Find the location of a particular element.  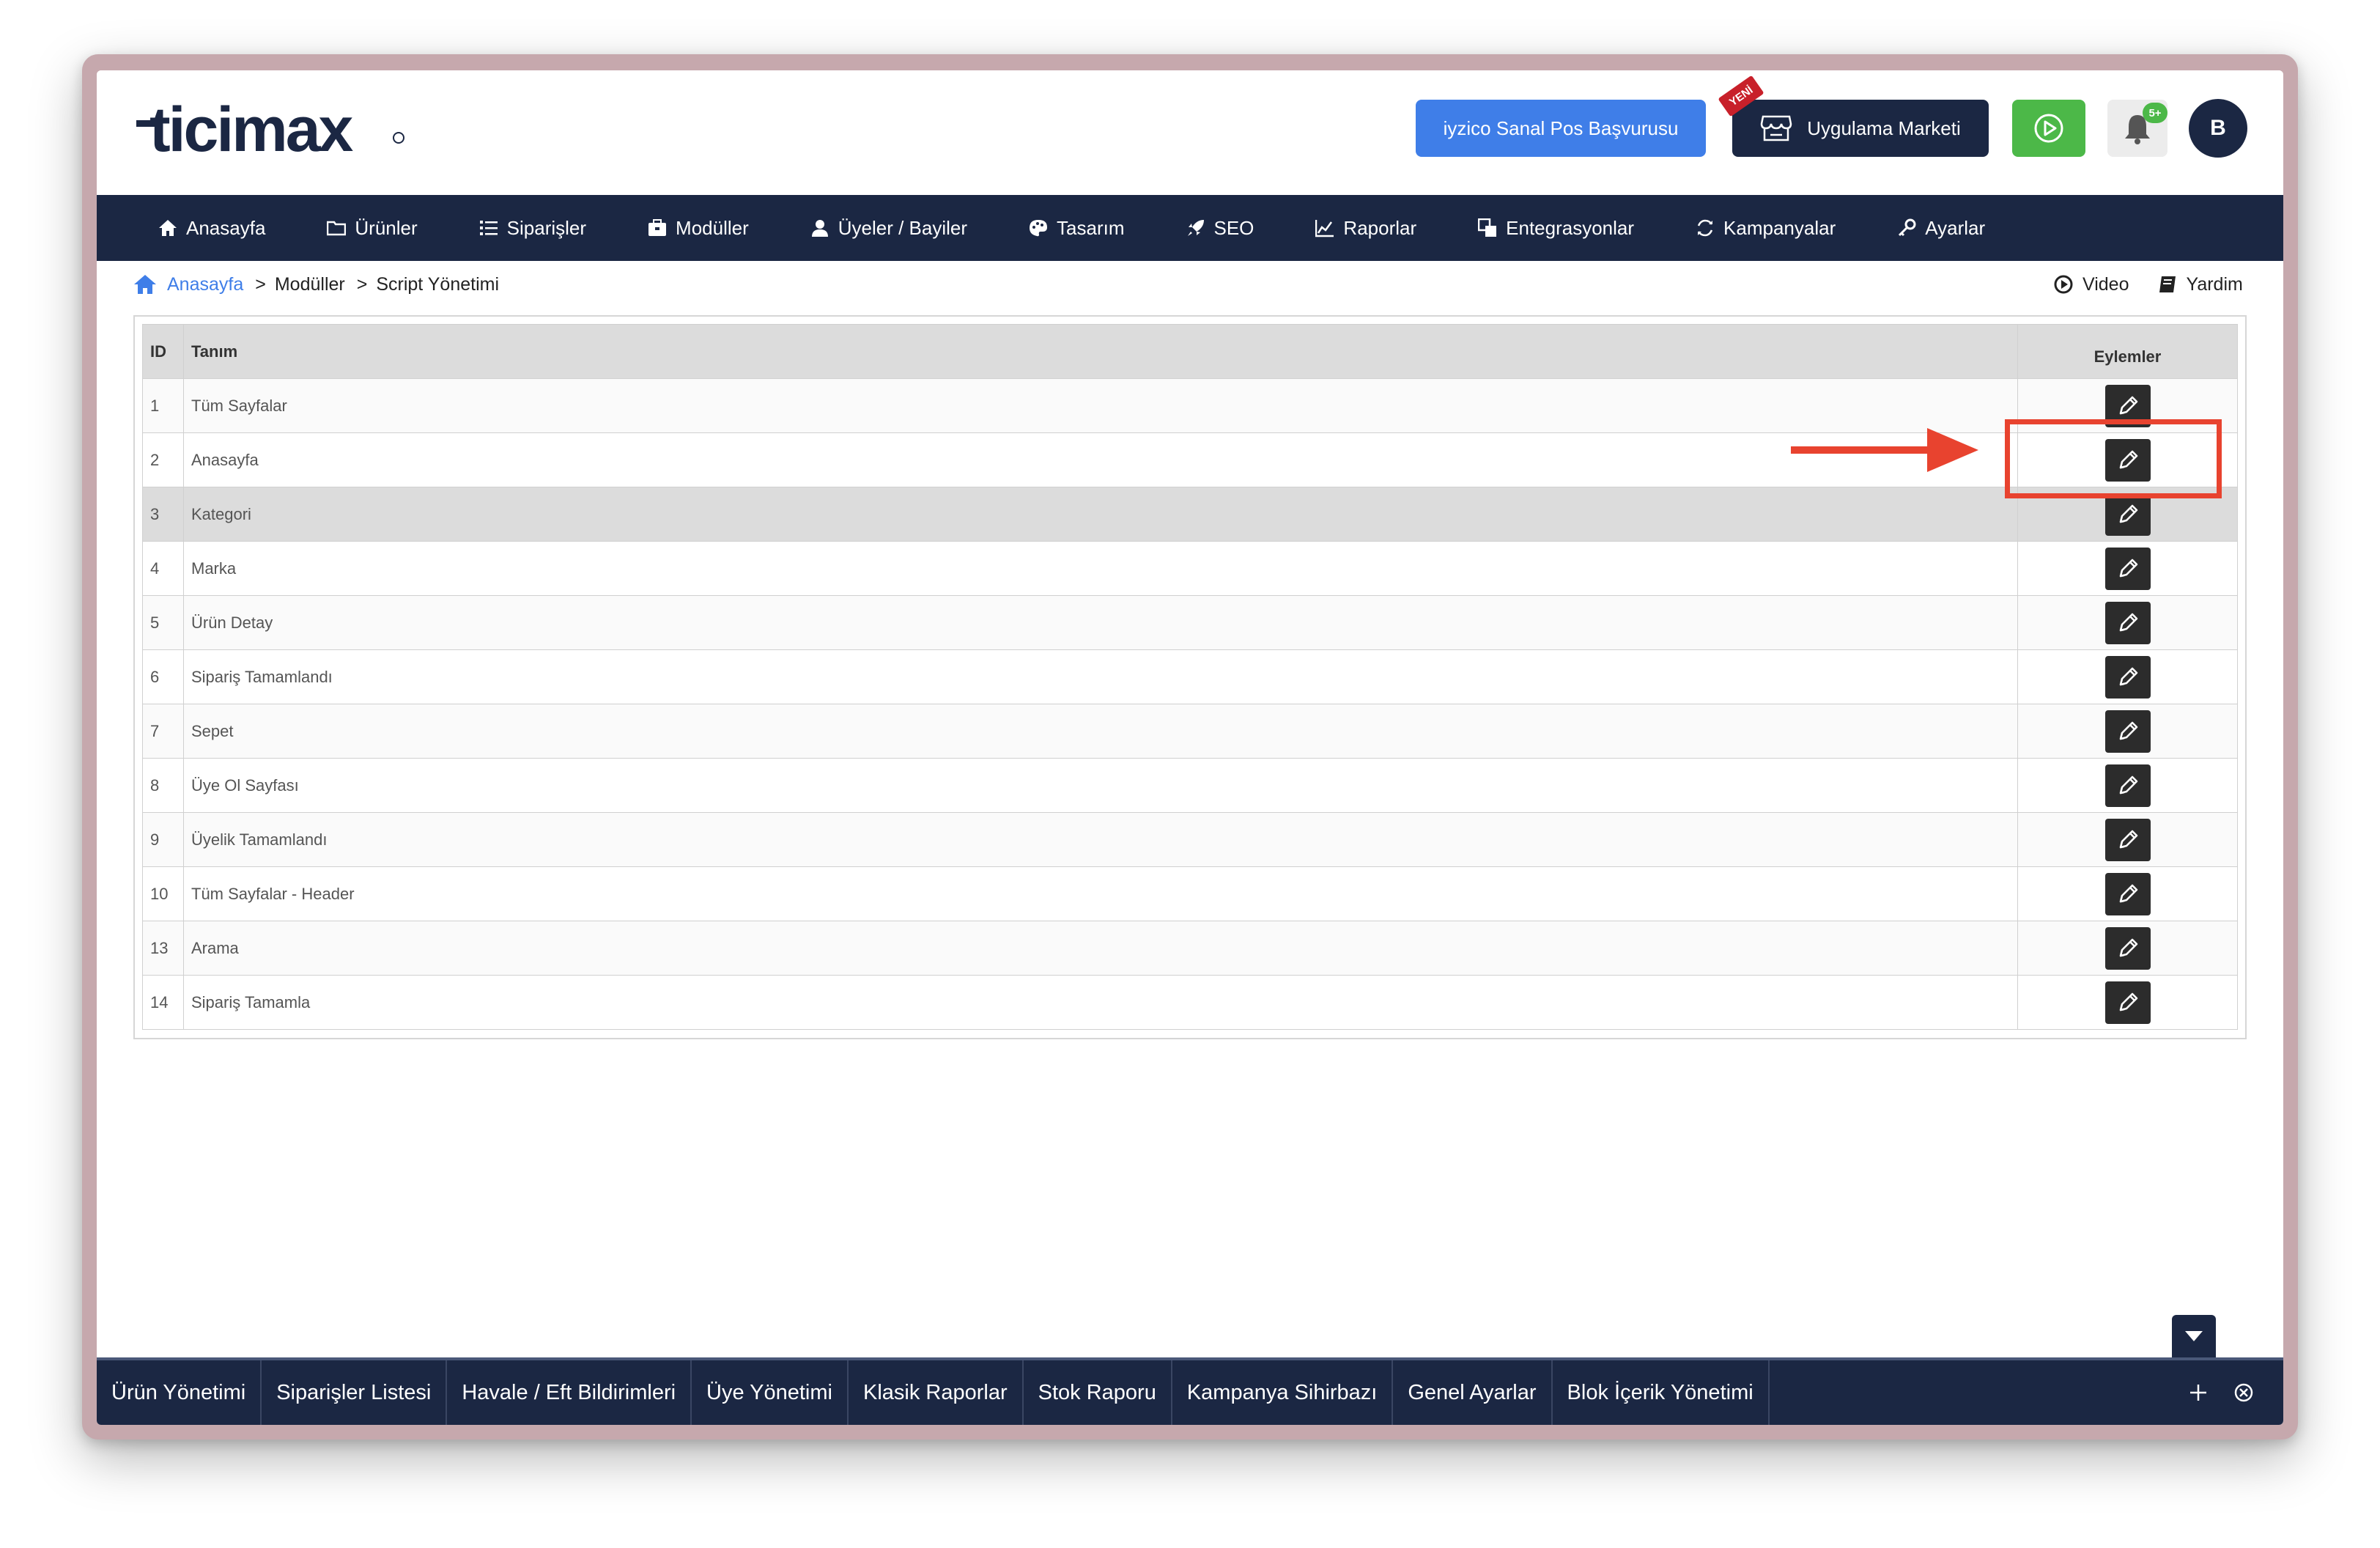

cell-name: Sepet is located at coordinates (1100, 731).